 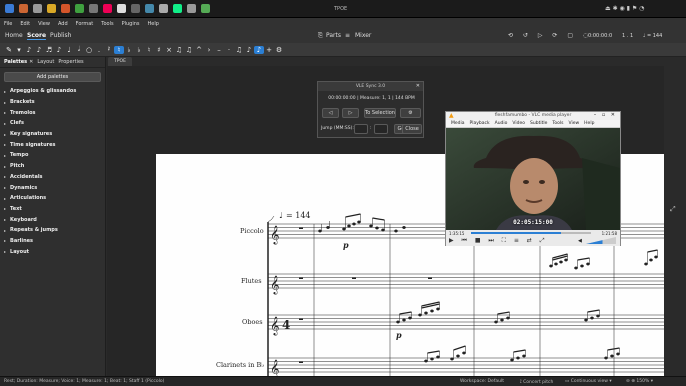 I want to click on menu-plugins: Plugins, so click(x=131, y=24).